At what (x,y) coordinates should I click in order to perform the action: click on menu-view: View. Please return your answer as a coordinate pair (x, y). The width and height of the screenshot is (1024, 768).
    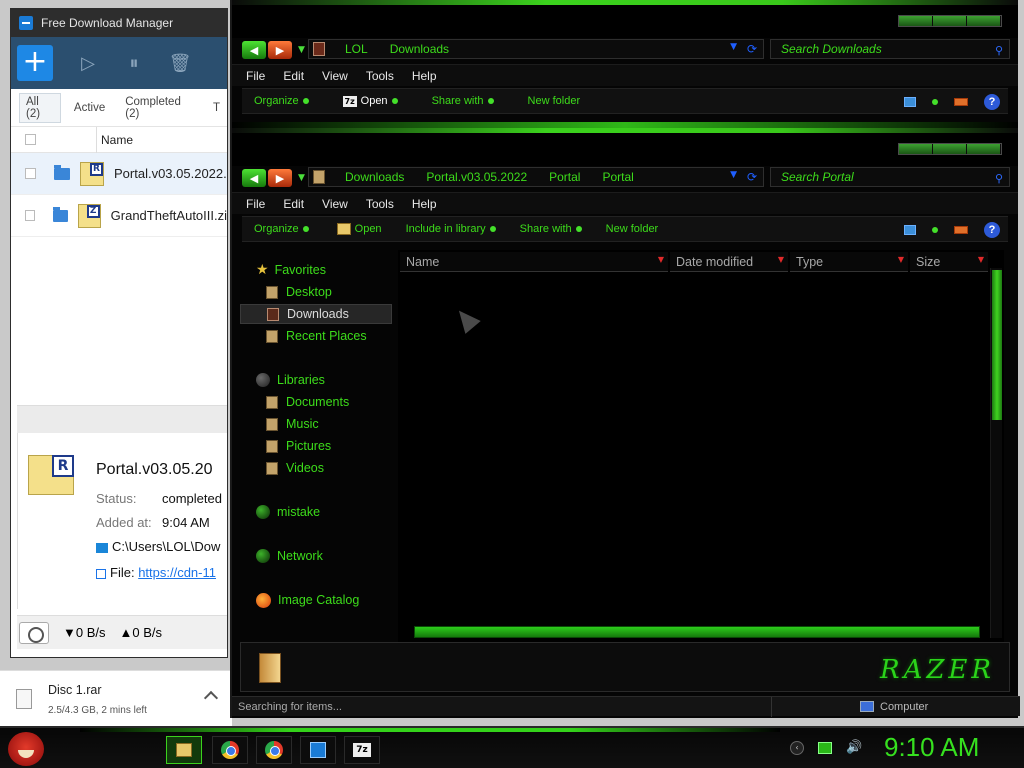
    Looking at the image, I should click on (335, 204).